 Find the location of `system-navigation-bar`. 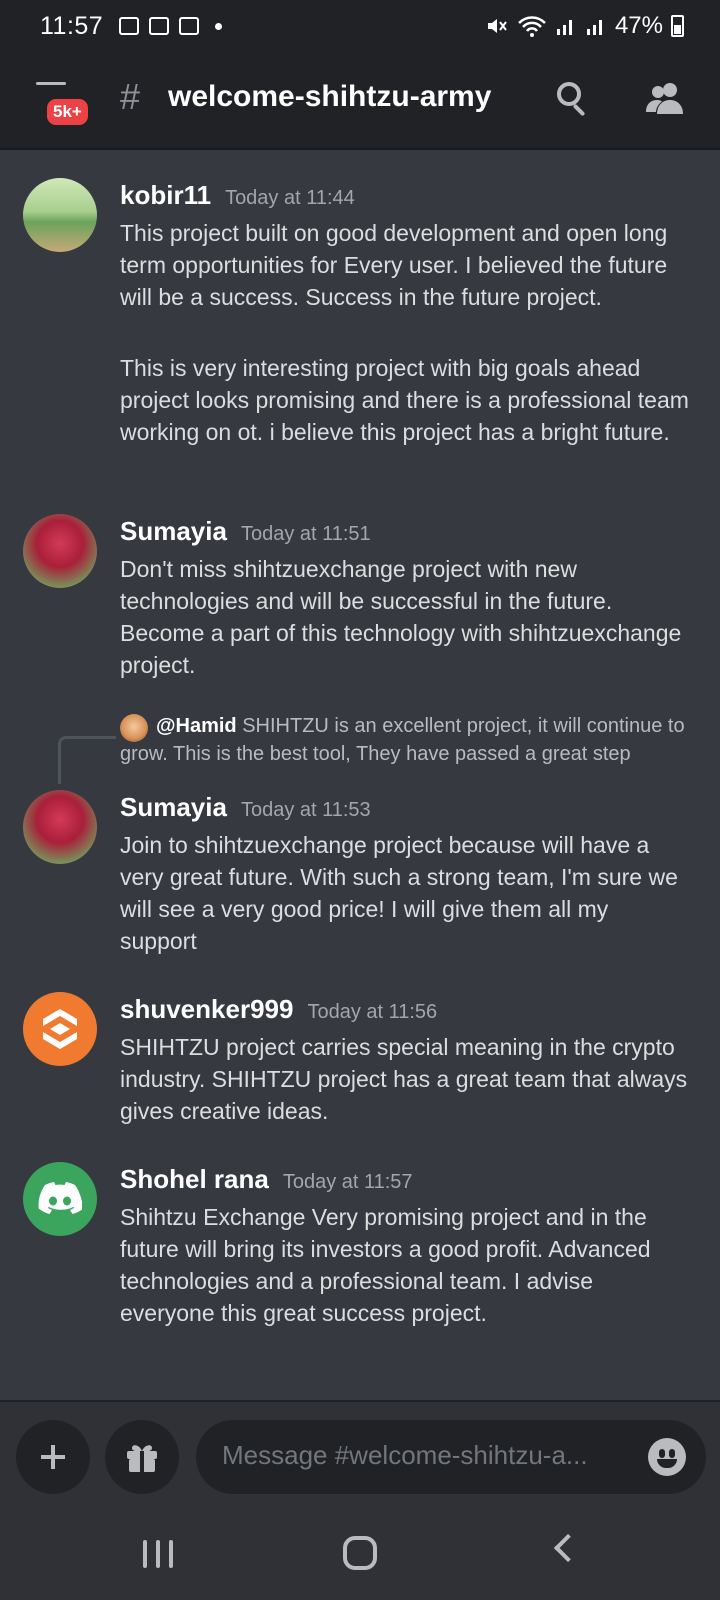

system-navigation-bar is located at coordinates (360, 1554).